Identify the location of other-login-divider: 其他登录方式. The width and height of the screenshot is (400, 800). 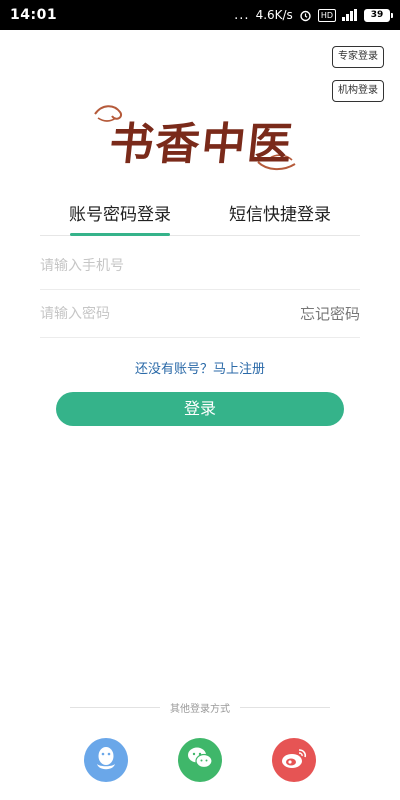
(200, 707).